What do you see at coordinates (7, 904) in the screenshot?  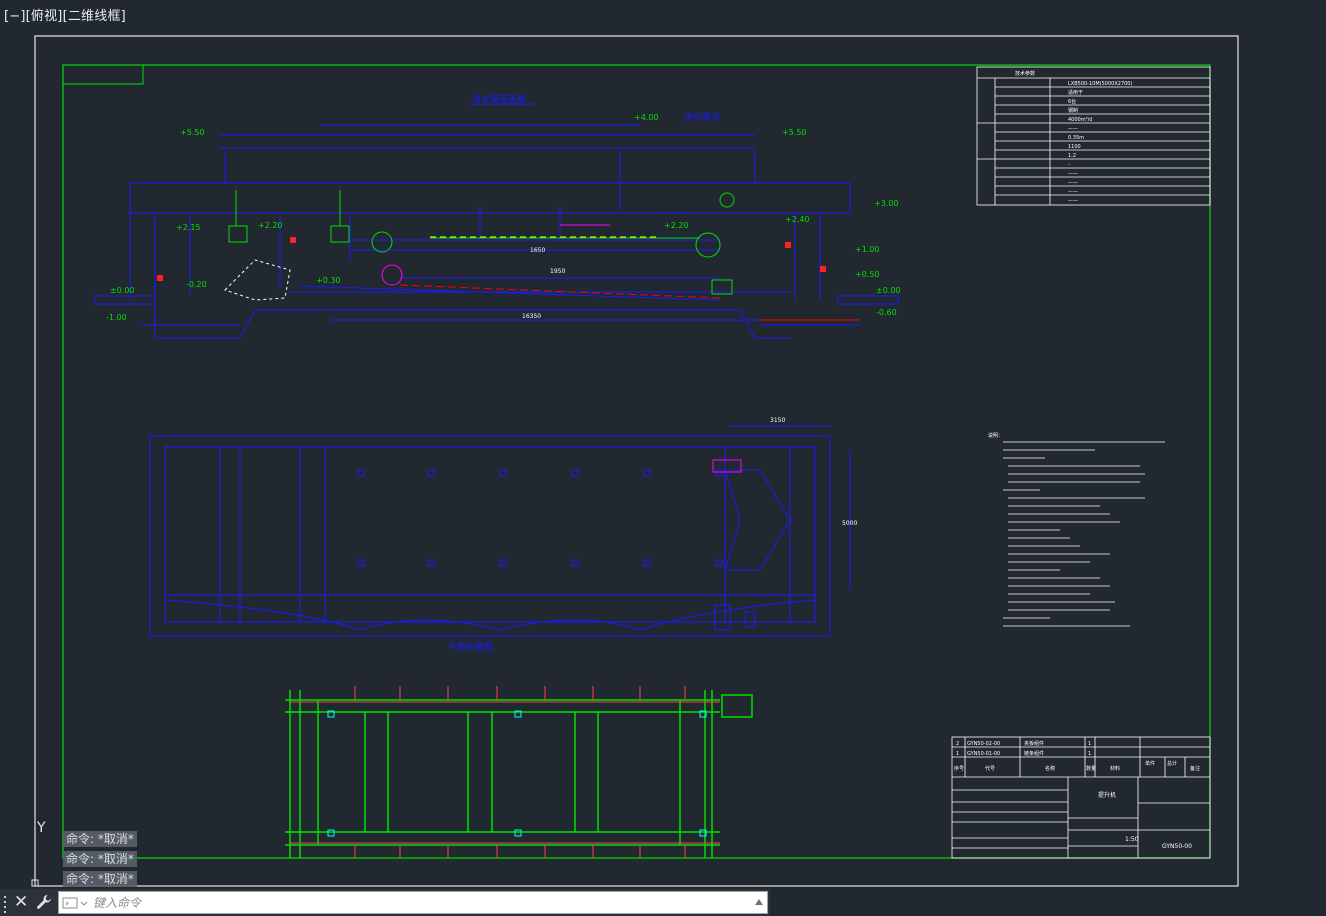 I see `command-bar-grip` at bounding box center [7, 904].